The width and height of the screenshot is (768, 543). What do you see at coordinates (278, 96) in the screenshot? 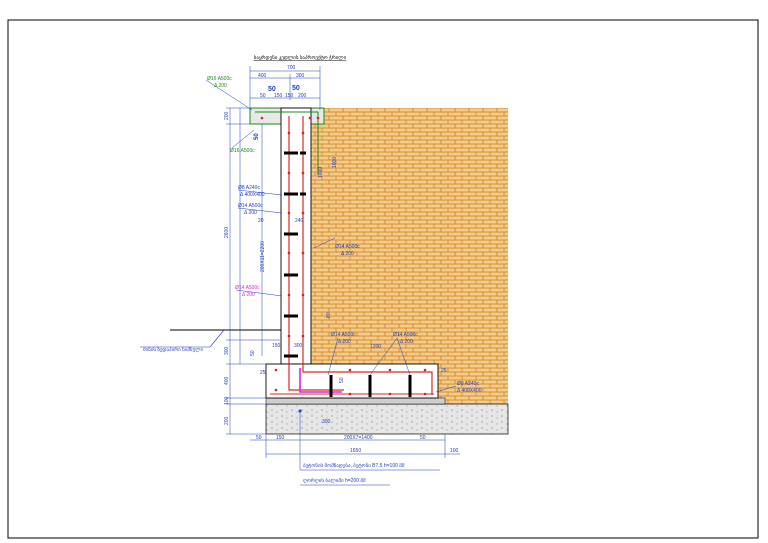
I see `dim-top-b: 150` at bounding box center [278, 96].